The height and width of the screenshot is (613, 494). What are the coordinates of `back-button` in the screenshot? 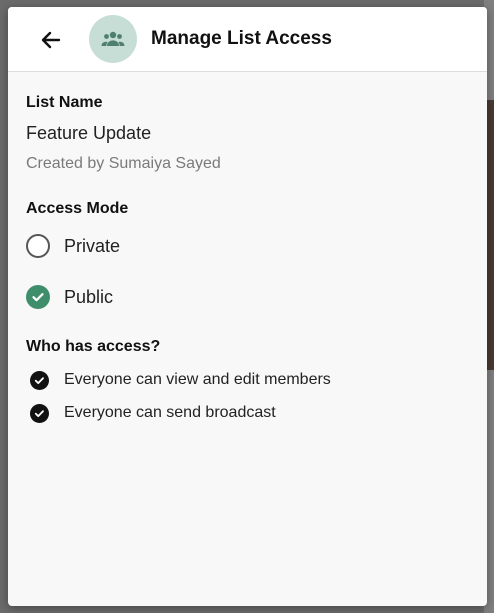 It's located at (51, 40).